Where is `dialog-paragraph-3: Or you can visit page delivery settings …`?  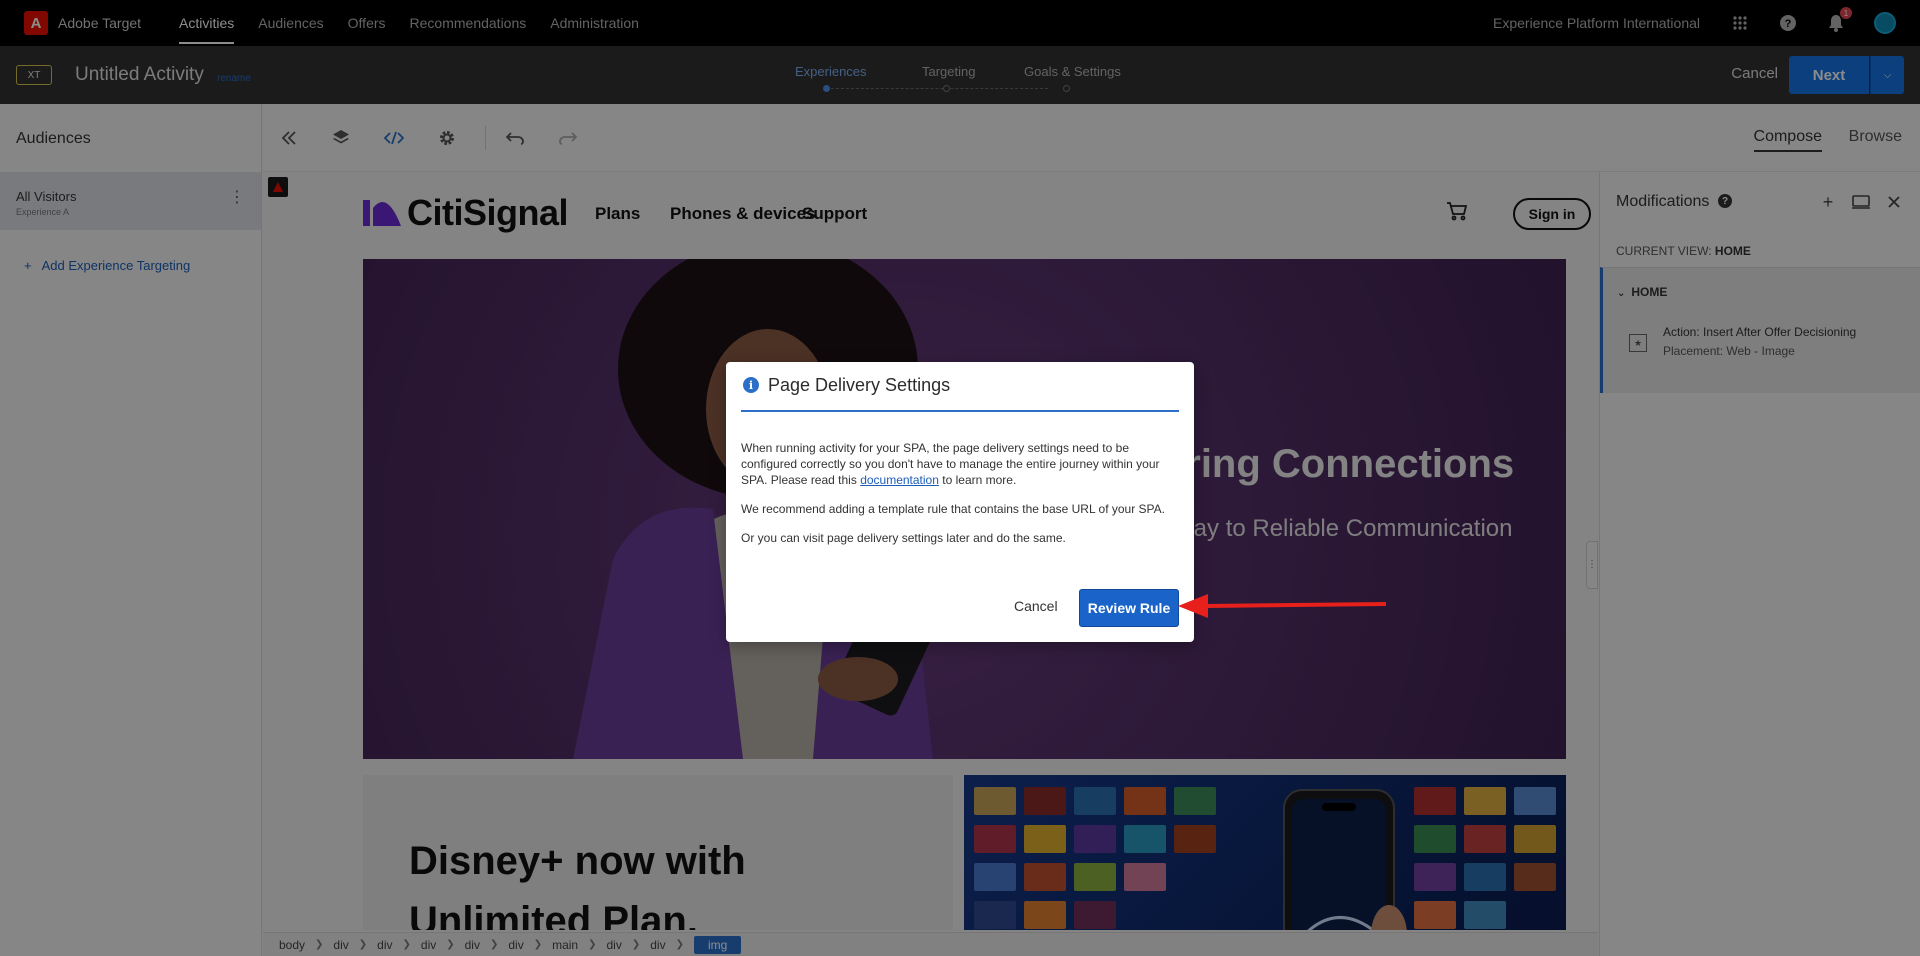
dialog-paragraph-3: Or you can visit page delivery settings … is located at coordinates (903, 538).